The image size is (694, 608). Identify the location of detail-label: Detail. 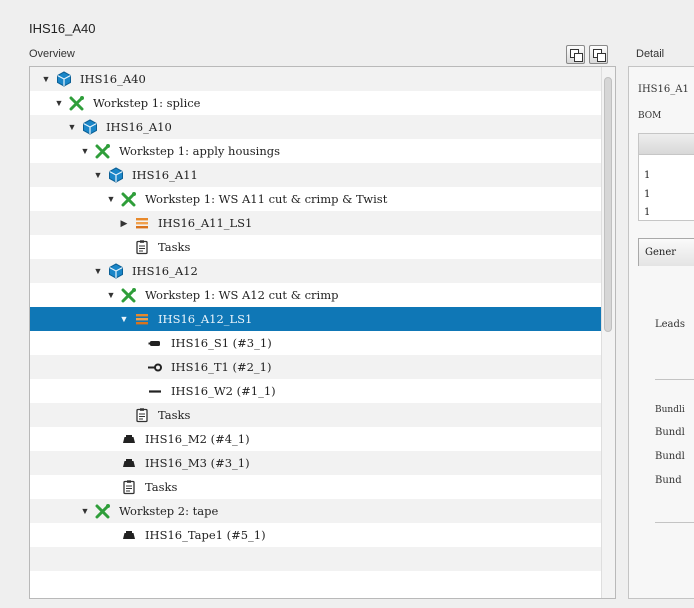
(650, 54).